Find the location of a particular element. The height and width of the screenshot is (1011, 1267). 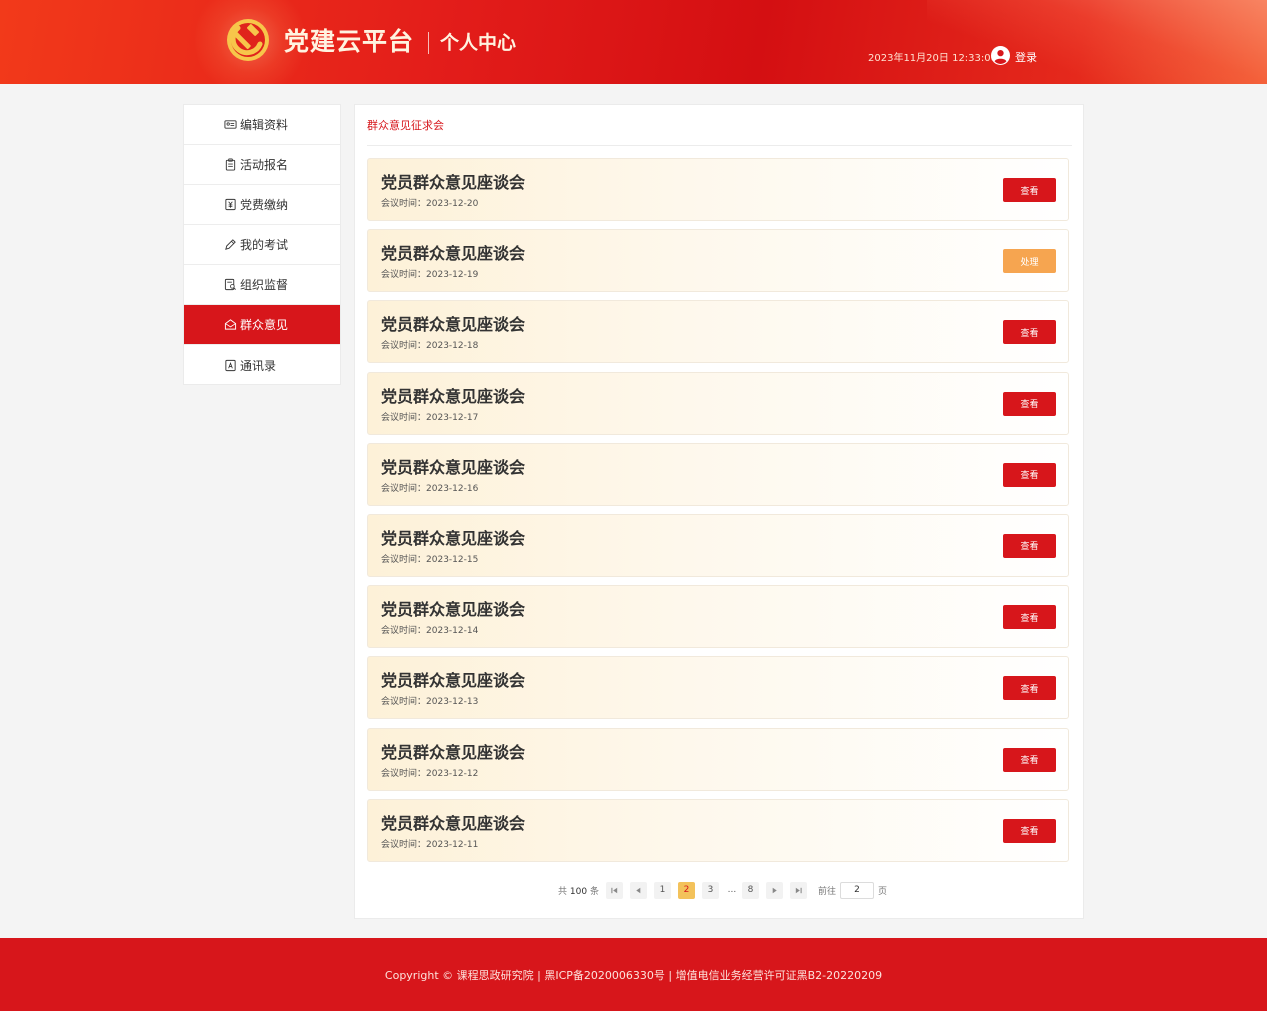

meeting-card: 党员群众意见座谈会会议时间：2023-12-20 查看 is located at coordinates (718, 189).